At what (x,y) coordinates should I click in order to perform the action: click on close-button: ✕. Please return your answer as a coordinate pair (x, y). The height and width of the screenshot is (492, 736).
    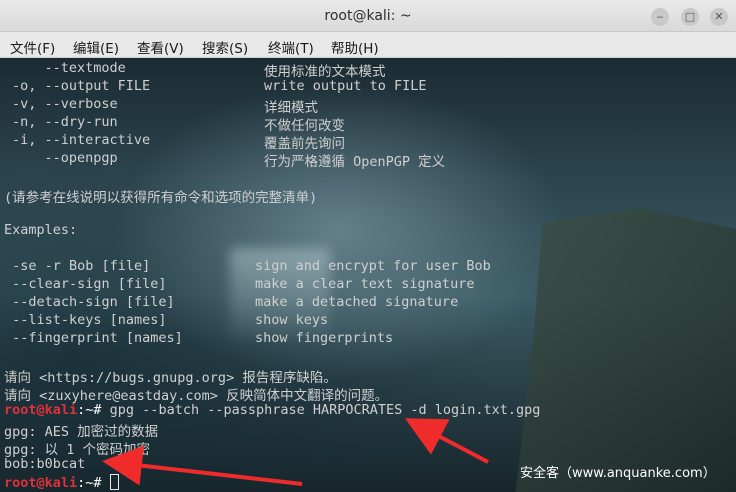
    Looking at the image, I should click on (719, 17).